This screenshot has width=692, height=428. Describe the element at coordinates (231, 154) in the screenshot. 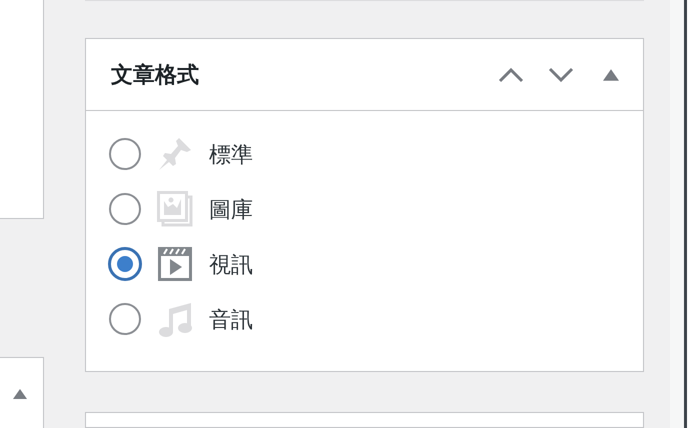

I see `format-label: 標準` at that location.